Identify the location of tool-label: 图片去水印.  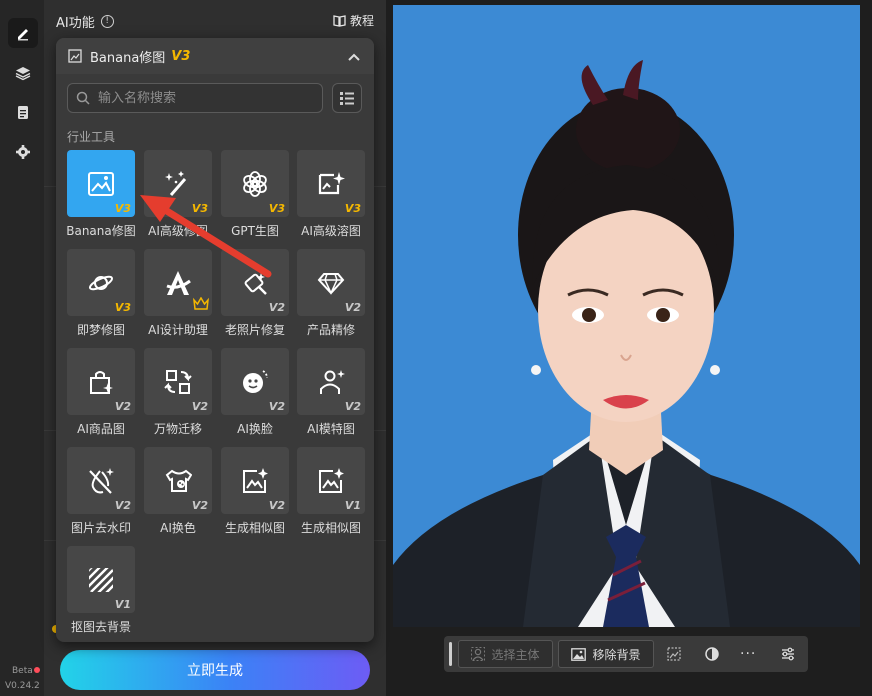
(100, 528).